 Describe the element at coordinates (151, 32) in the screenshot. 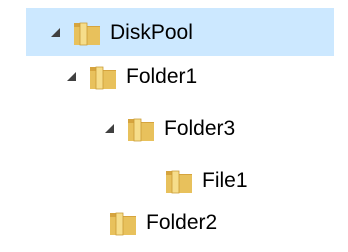

I see `tree-item-label: DiskPool` at that location.